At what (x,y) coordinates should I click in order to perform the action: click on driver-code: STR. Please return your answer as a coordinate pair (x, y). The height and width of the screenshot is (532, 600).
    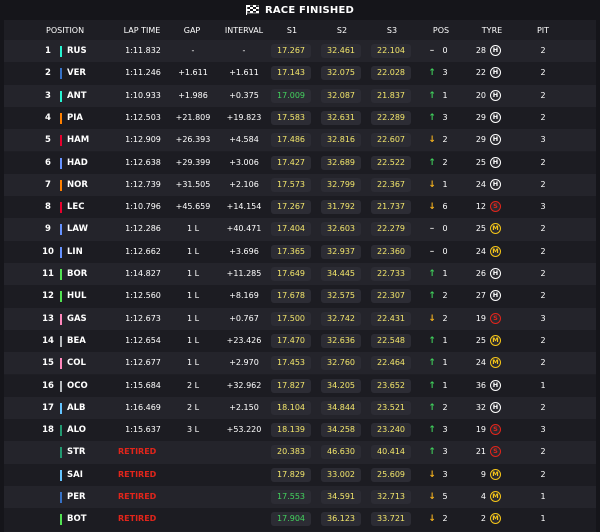
    Looking at the image, I should click on (87, 452).